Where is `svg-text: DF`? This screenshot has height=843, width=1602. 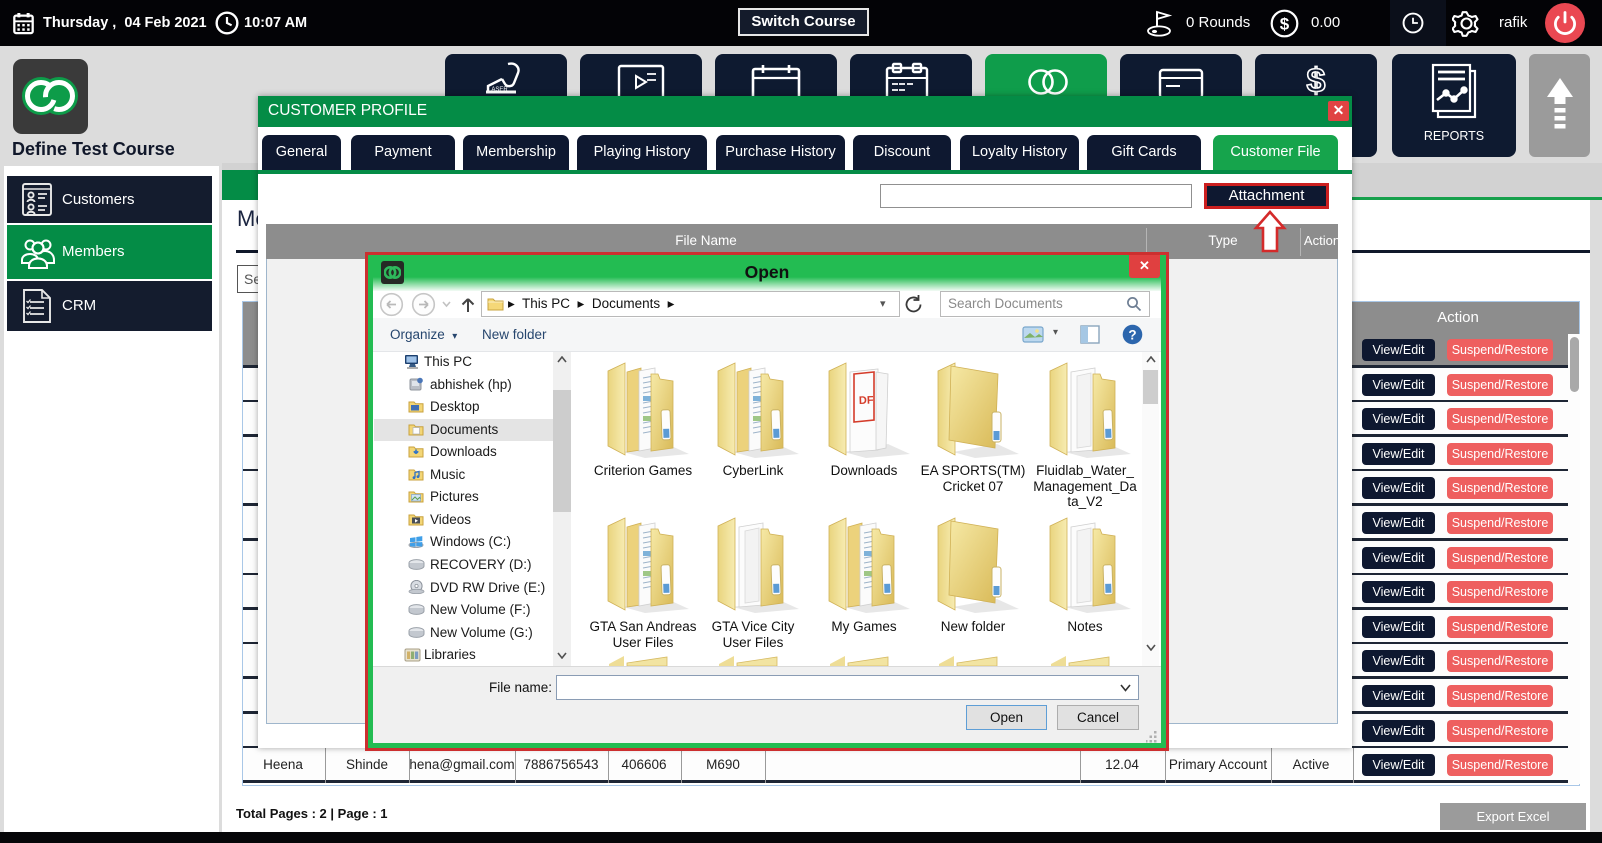 svg-text: DF is located at coordinates (866, 400).